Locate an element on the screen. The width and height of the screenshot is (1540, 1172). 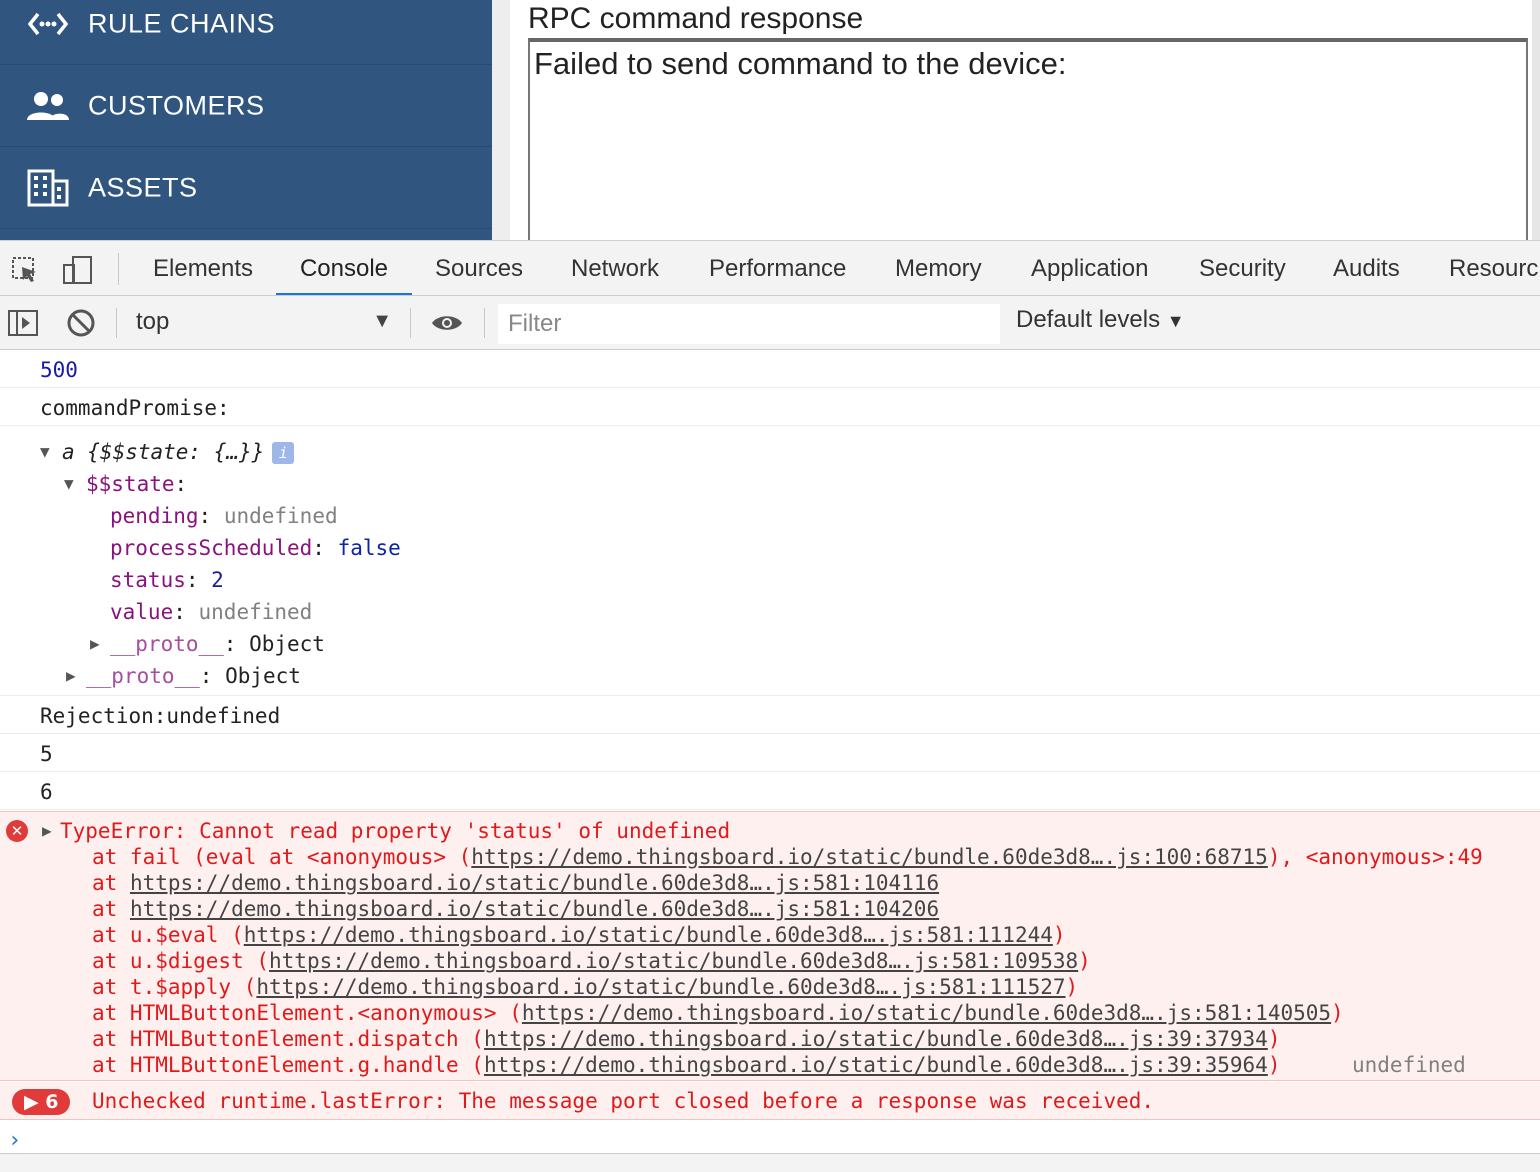
console-value: 500 is located at coordinates (59, 370).